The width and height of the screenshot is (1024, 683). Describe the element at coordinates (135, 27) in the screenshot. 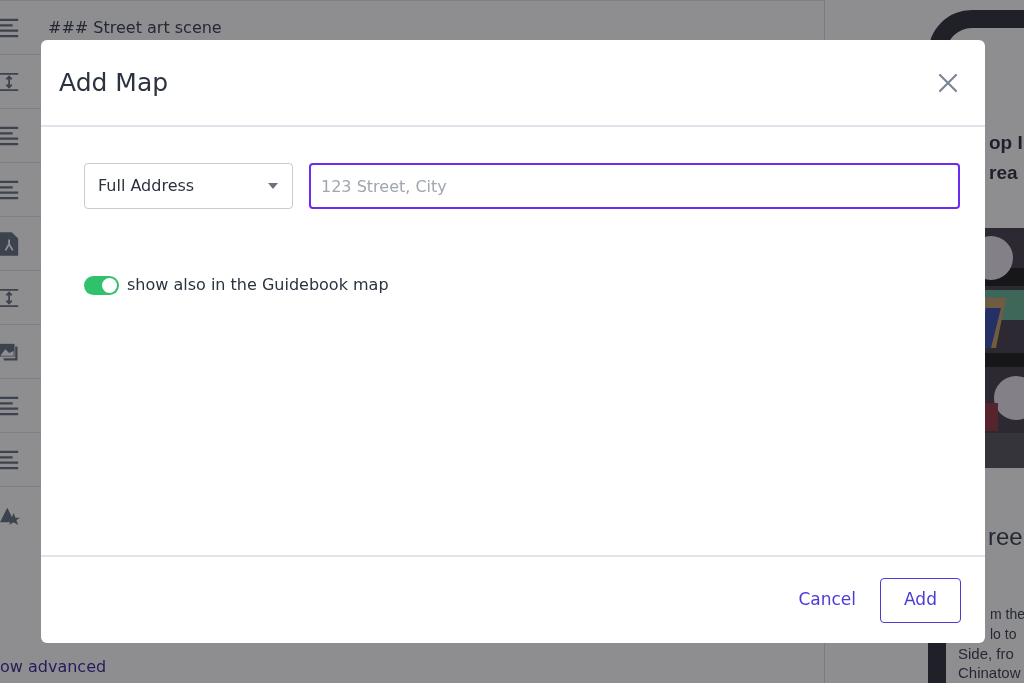

I see `block-text: ### Street art scene` at that location.